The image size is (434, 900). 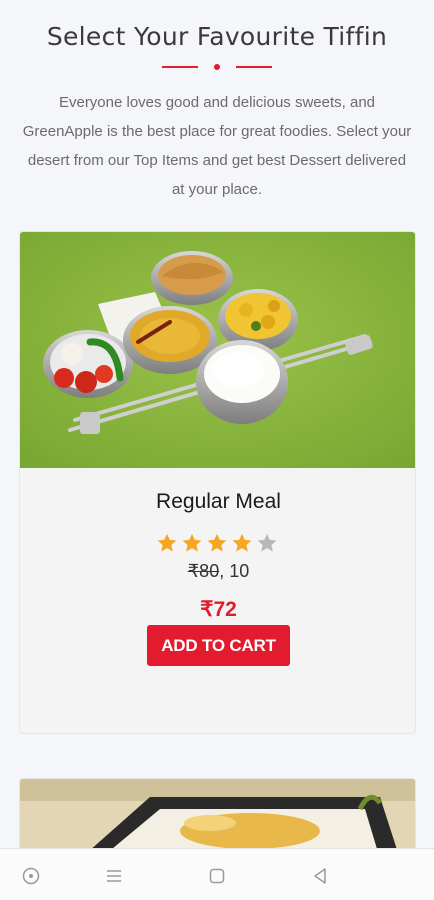 What do you see at coordinates (218, 645) in the screenshot?
I see `add-to-cart-button: ADD TO CART` at bounding box center [218, 645].